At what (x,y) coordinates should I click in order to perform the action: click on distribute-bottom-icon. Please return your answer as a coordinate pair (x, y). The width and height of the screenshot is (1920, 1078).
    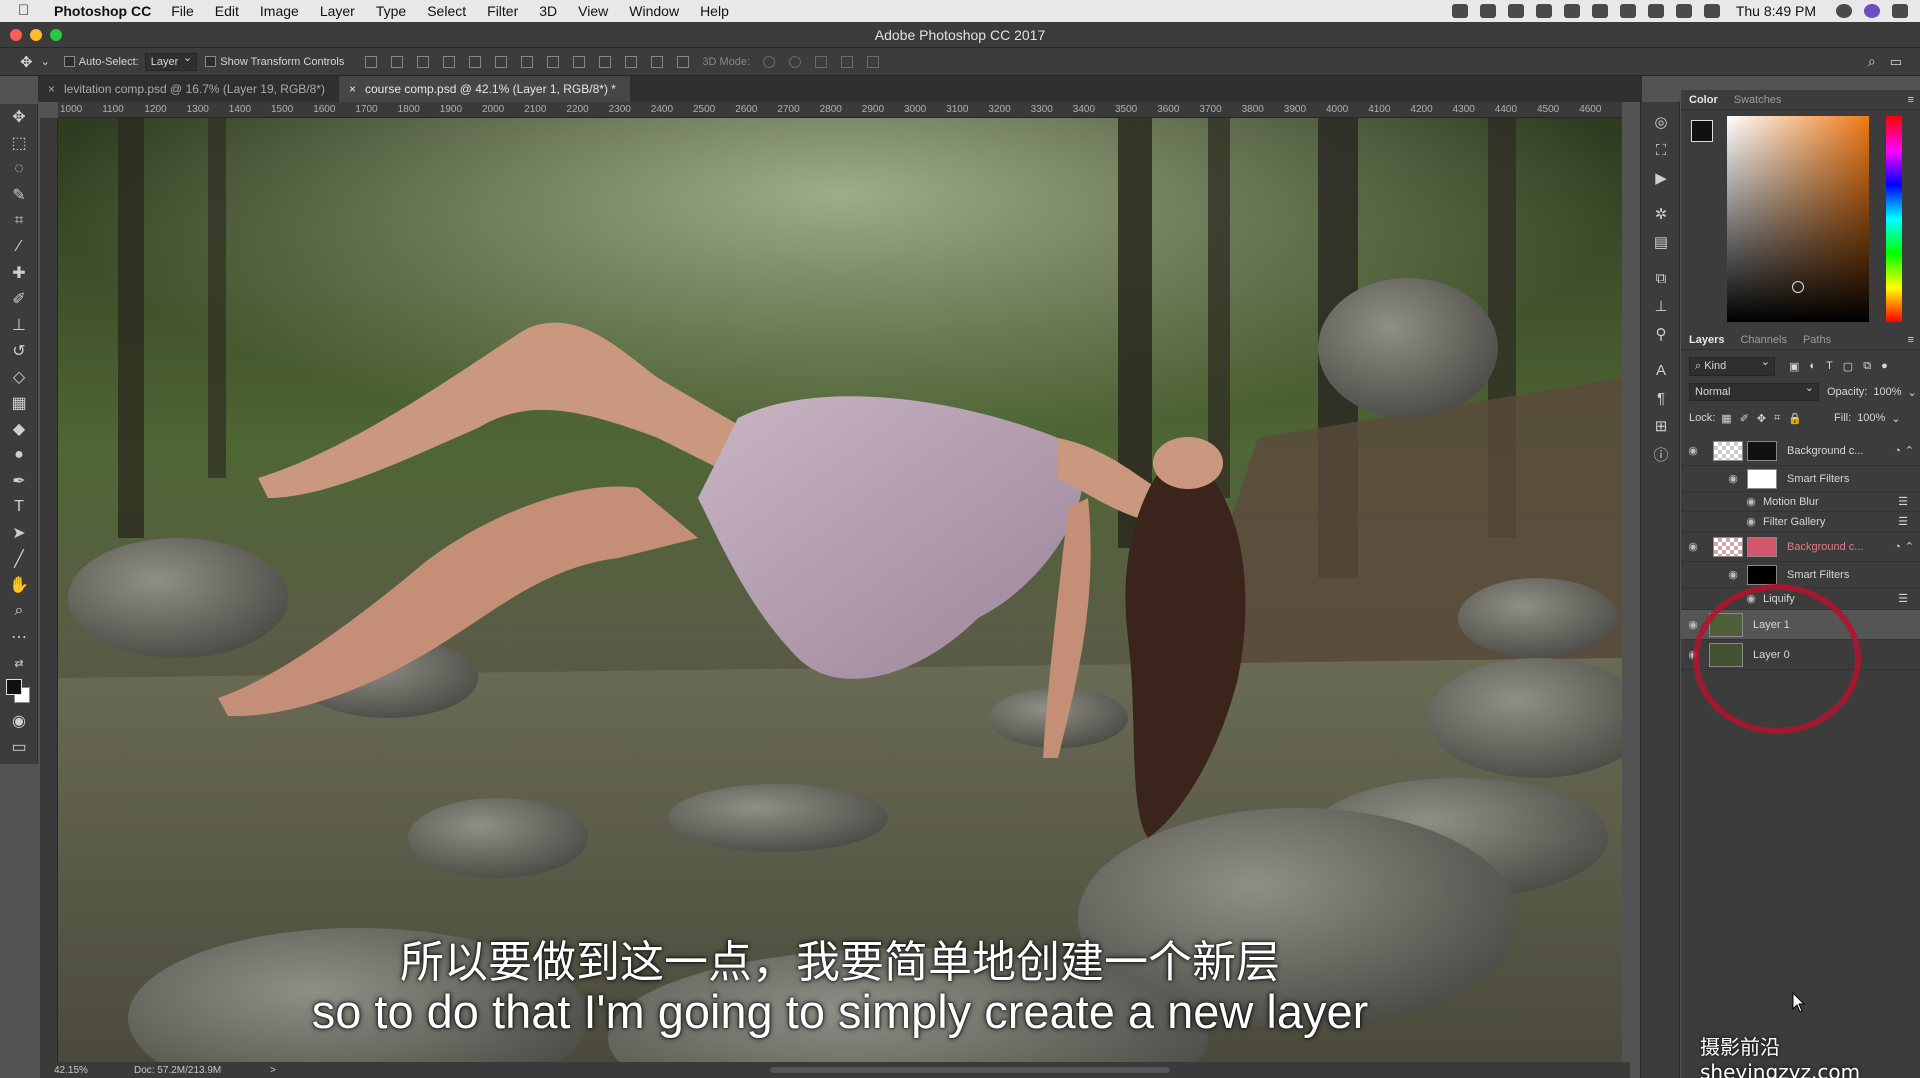
    Looking at the image, I should click on (579, 61).